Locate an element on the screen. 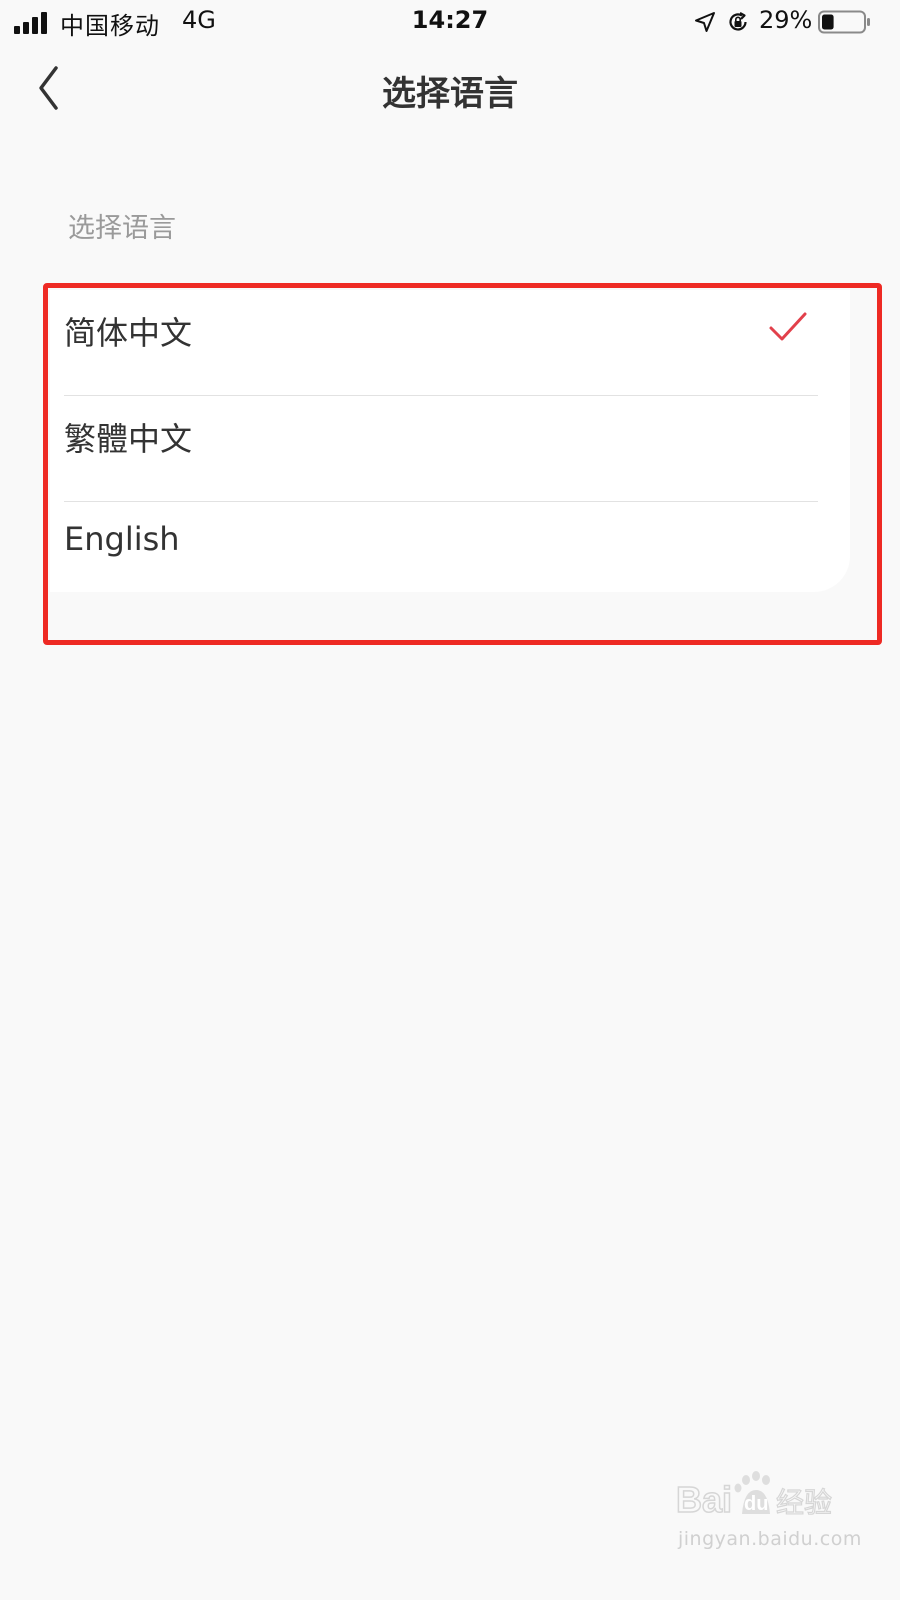  language-item-label: 简体中文 is located at coordinates (128, 333).